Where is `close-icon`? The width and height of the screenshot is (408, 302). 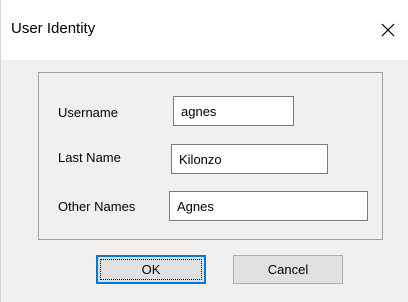
close-icon is located at coordinates (388, 30).